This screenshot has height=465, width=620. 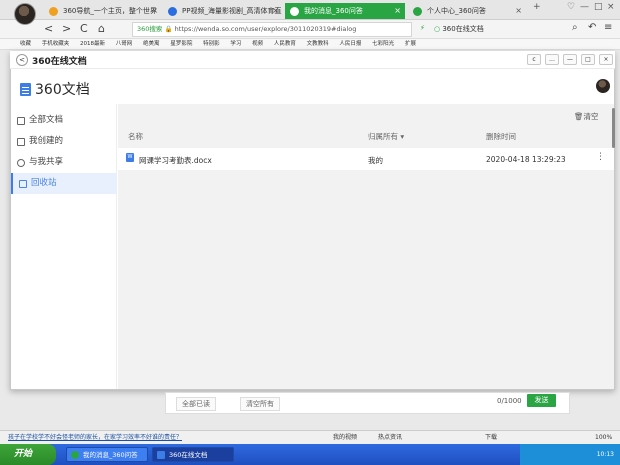 I want to click on search-icon: ⌕, so click(x=575, y=27).